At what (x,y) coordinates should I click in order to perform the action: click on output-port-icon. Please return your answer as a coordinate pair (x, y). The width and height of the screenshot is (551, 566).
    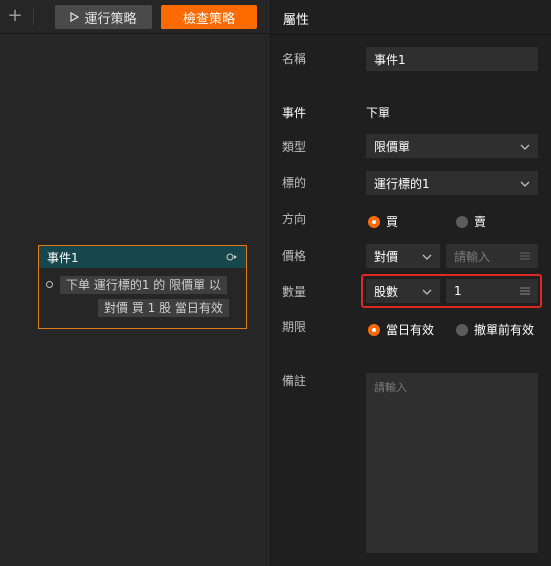
    Looking at the image, I should click on (232, 257).